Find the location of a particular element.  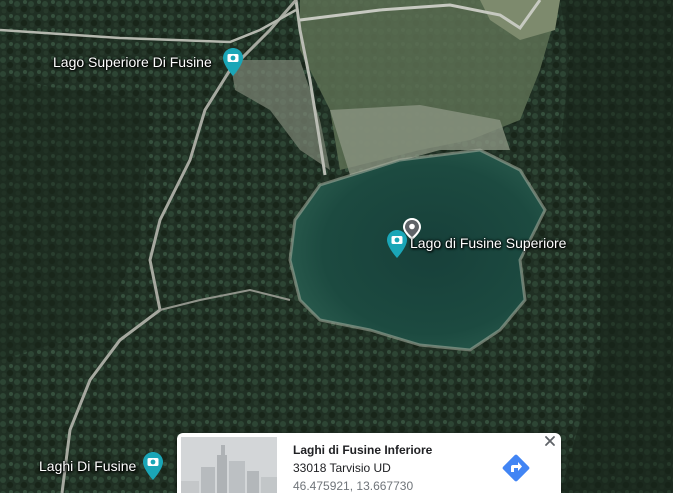

close-icon is located at coordinates (550, 441).